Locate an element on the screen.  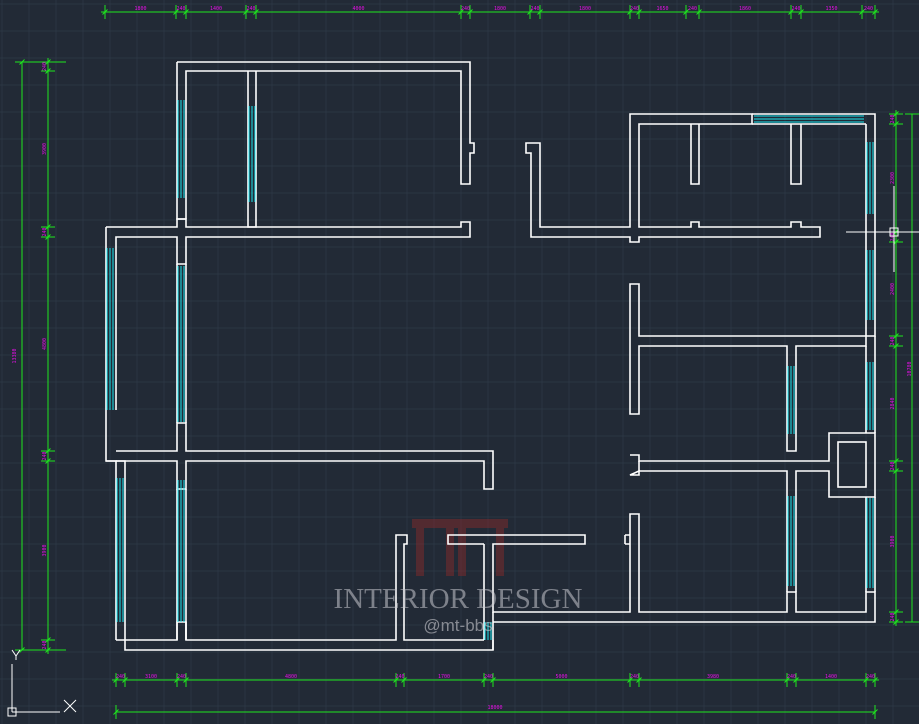
dimension-label: 13380 is located at coordinates (15, 355).